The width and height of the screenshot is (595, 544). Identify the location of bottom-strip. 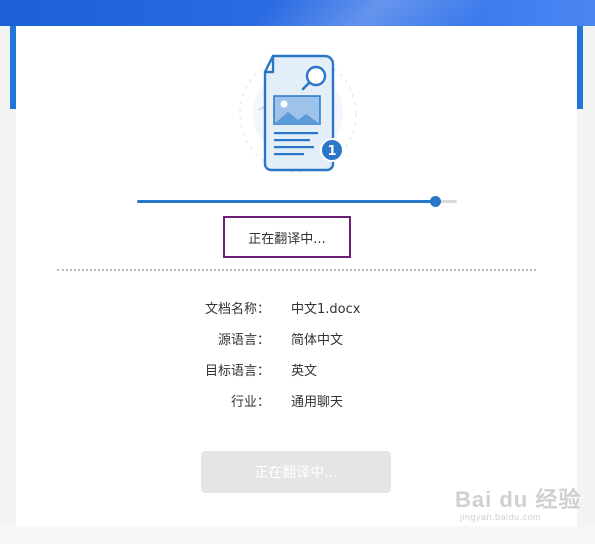
(297, 535).